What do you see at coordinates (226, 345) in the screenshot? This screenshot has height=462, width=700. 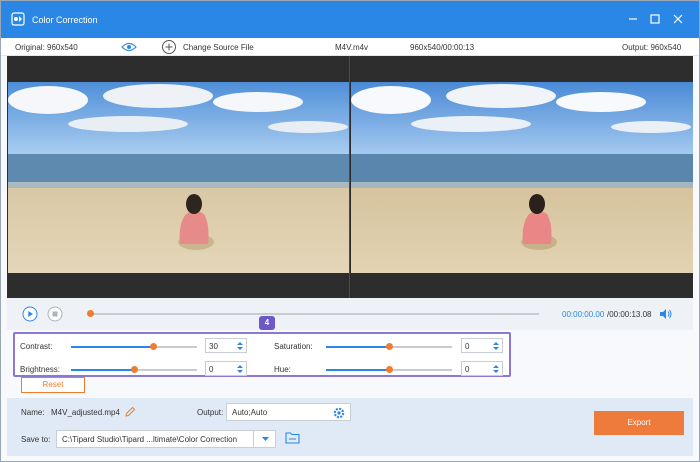 I see `contrast-spinbox: 30` at bounding box center [226, 345].